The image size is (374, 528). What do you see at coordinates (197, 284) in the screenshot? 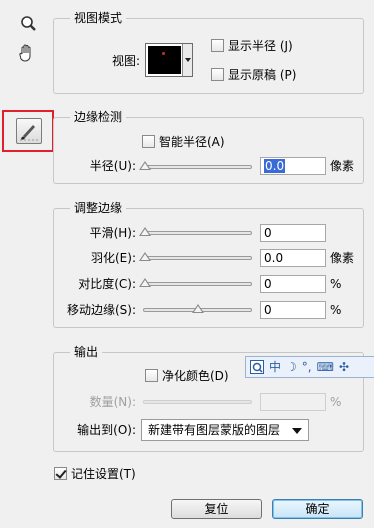
I see `contrast-slider` at bounding box center [197, 284].